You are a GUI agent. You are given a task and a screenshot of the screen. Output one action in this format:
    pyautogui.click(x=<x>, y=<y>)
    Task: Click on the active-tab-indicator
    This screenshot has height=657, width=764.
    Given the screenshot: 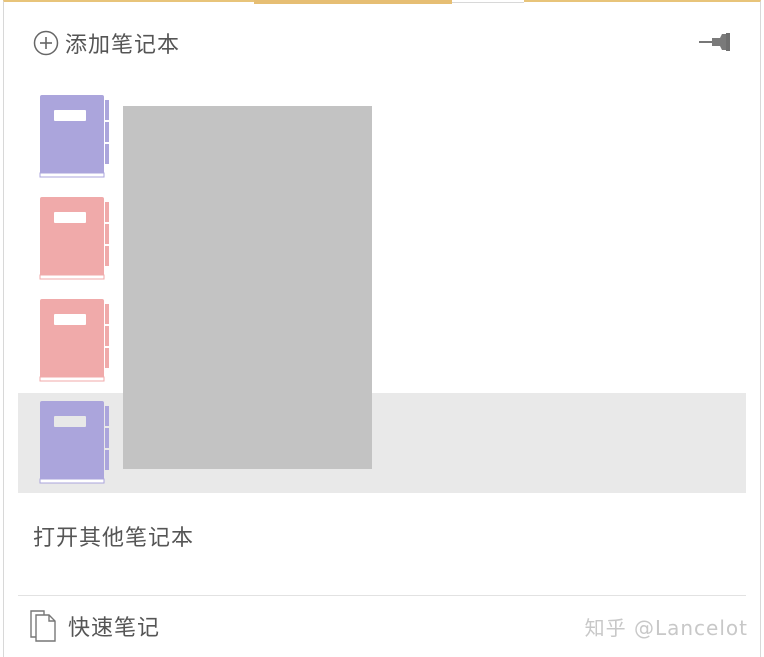 What is the action you would take?
    pyautogui.click(x=353, y=2)
    